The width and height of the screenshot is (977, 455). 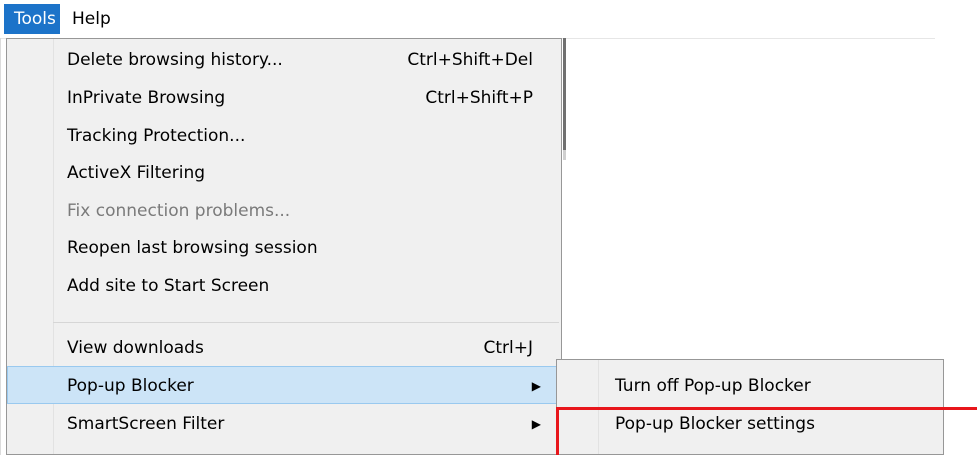 What do you see at coordinates (168, 286) in the screenshot?
I see `menu-item-label: Add site to Start Screen` at bounding box center [168, 286].